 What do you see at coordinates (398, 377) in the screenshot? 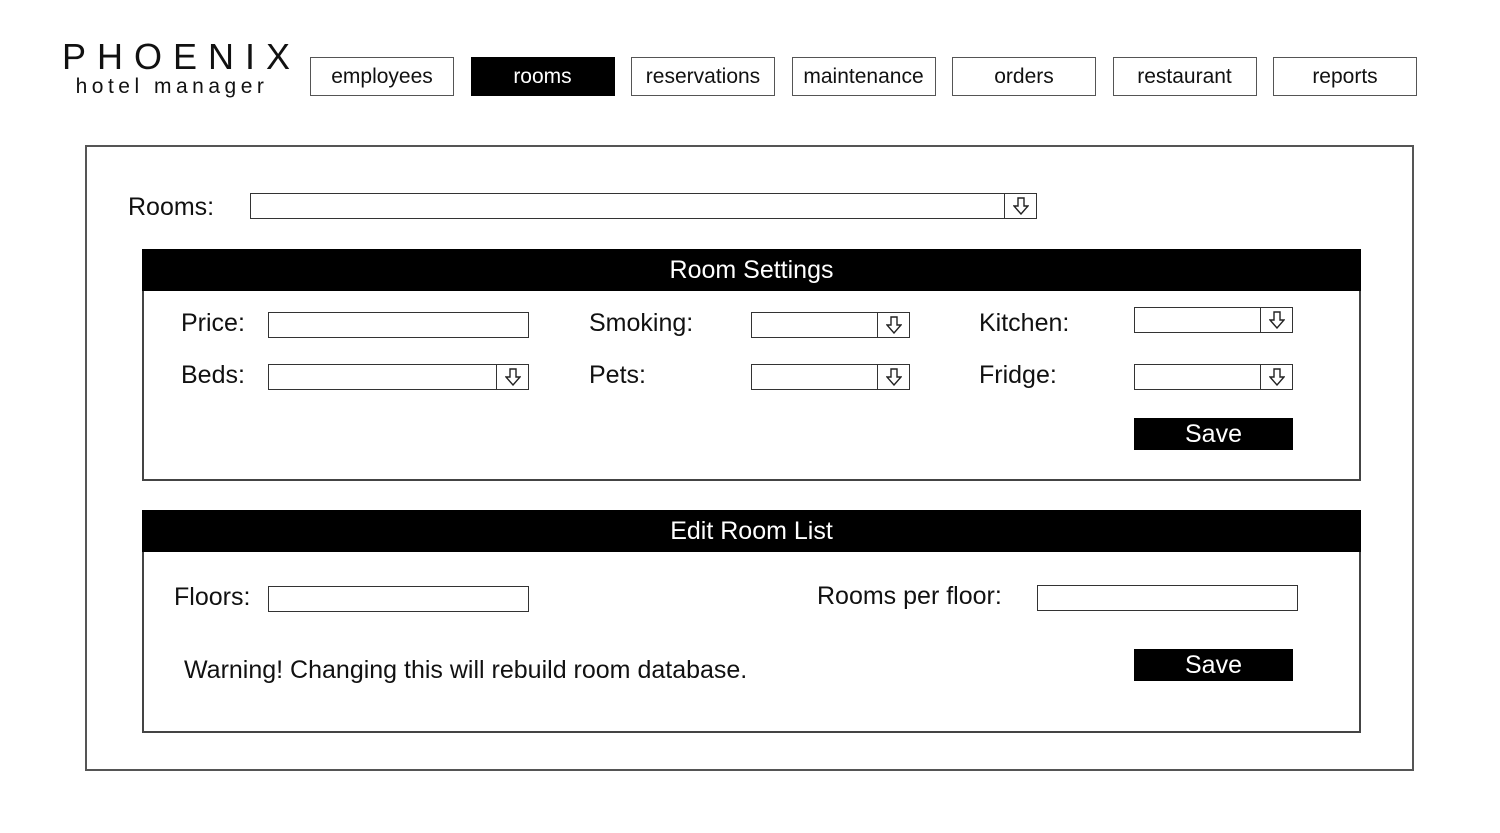
I see `beds-select` at bounding box center [398, 377].